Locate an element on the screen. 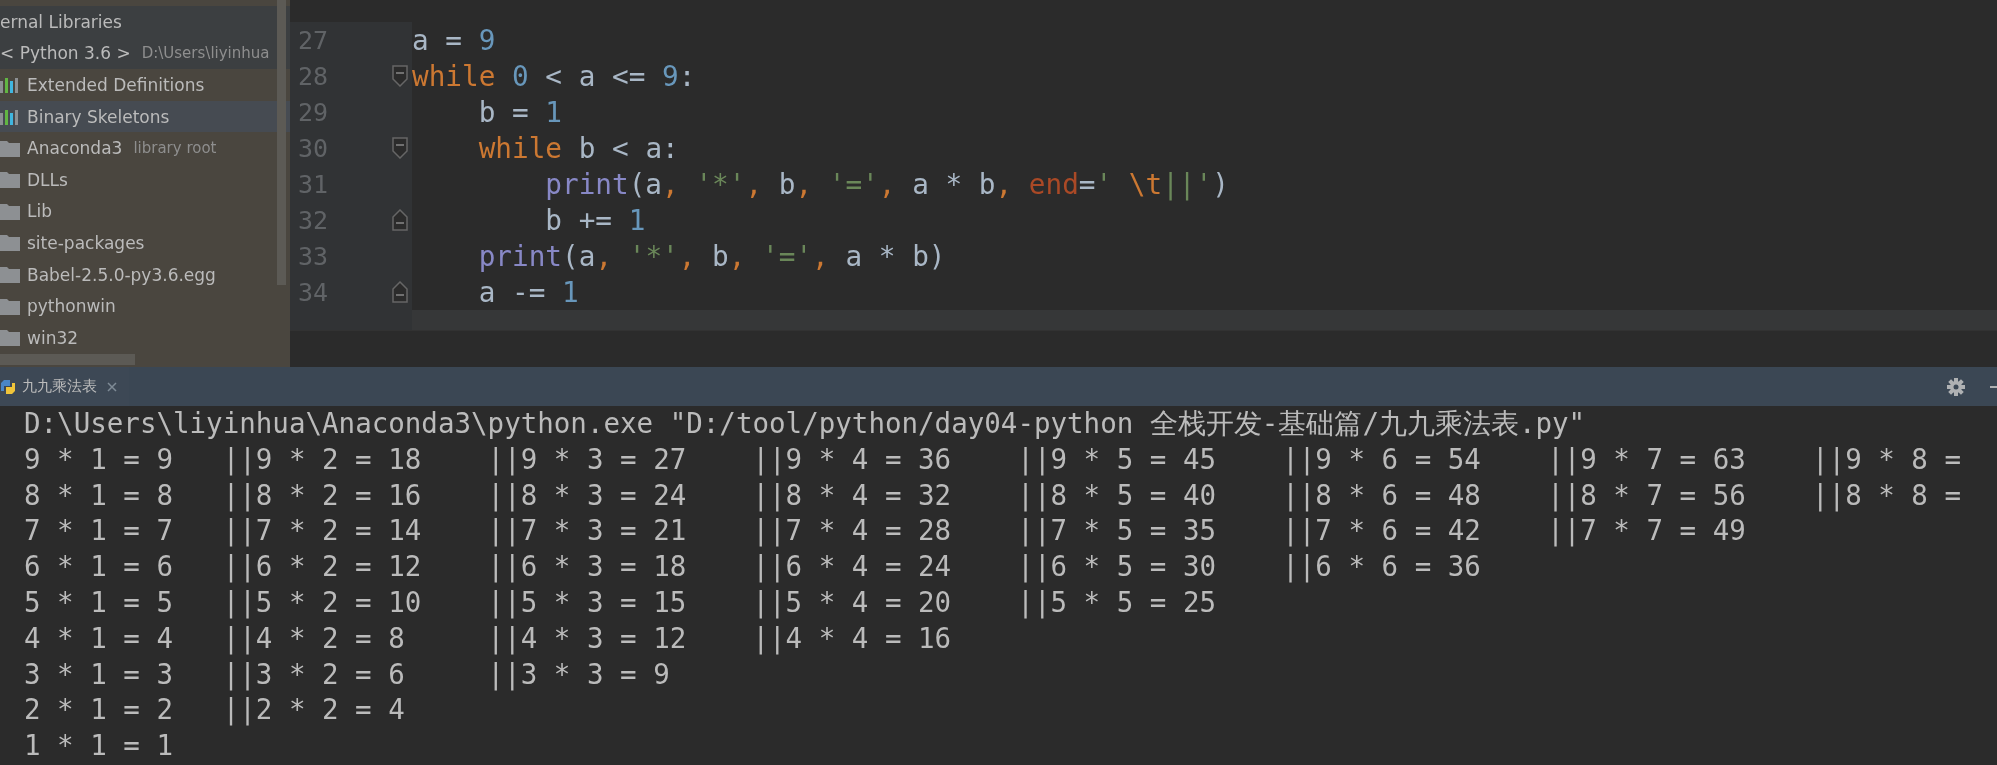 The image size is (1997, 765). console-output: 5 * 1 = 5 is located at coordinates (98, 602).